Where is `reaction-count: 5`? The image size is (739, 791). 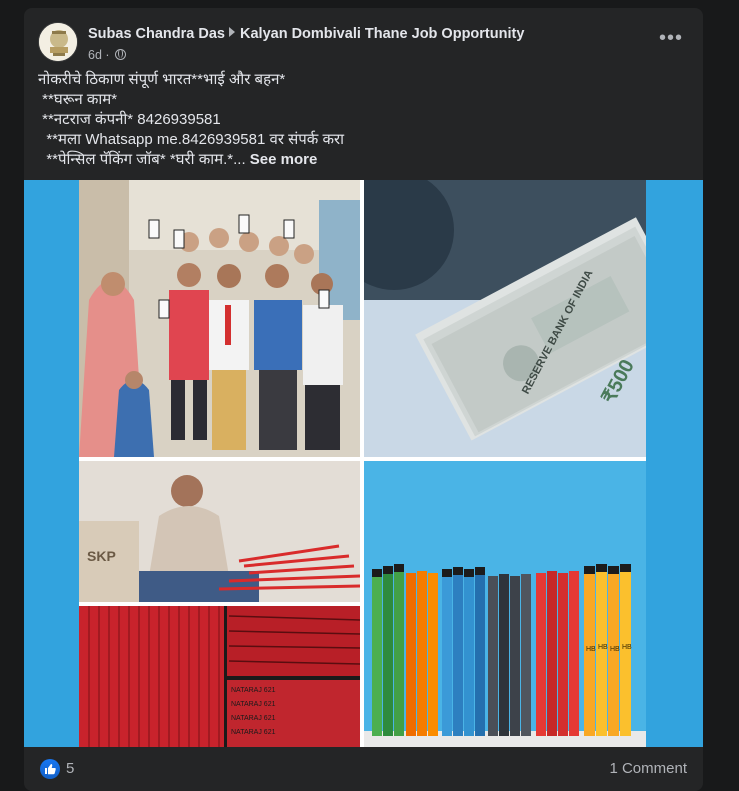
reaction-count: 5 is located at coordinates (70, 768).